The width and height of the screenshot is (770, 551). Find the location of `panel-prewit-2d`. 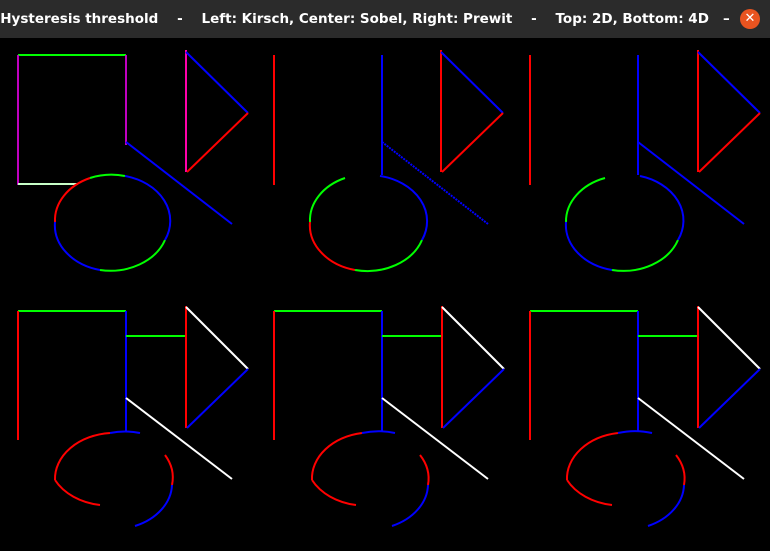

panel-prewit-2d is located at coordinates (645, 161).